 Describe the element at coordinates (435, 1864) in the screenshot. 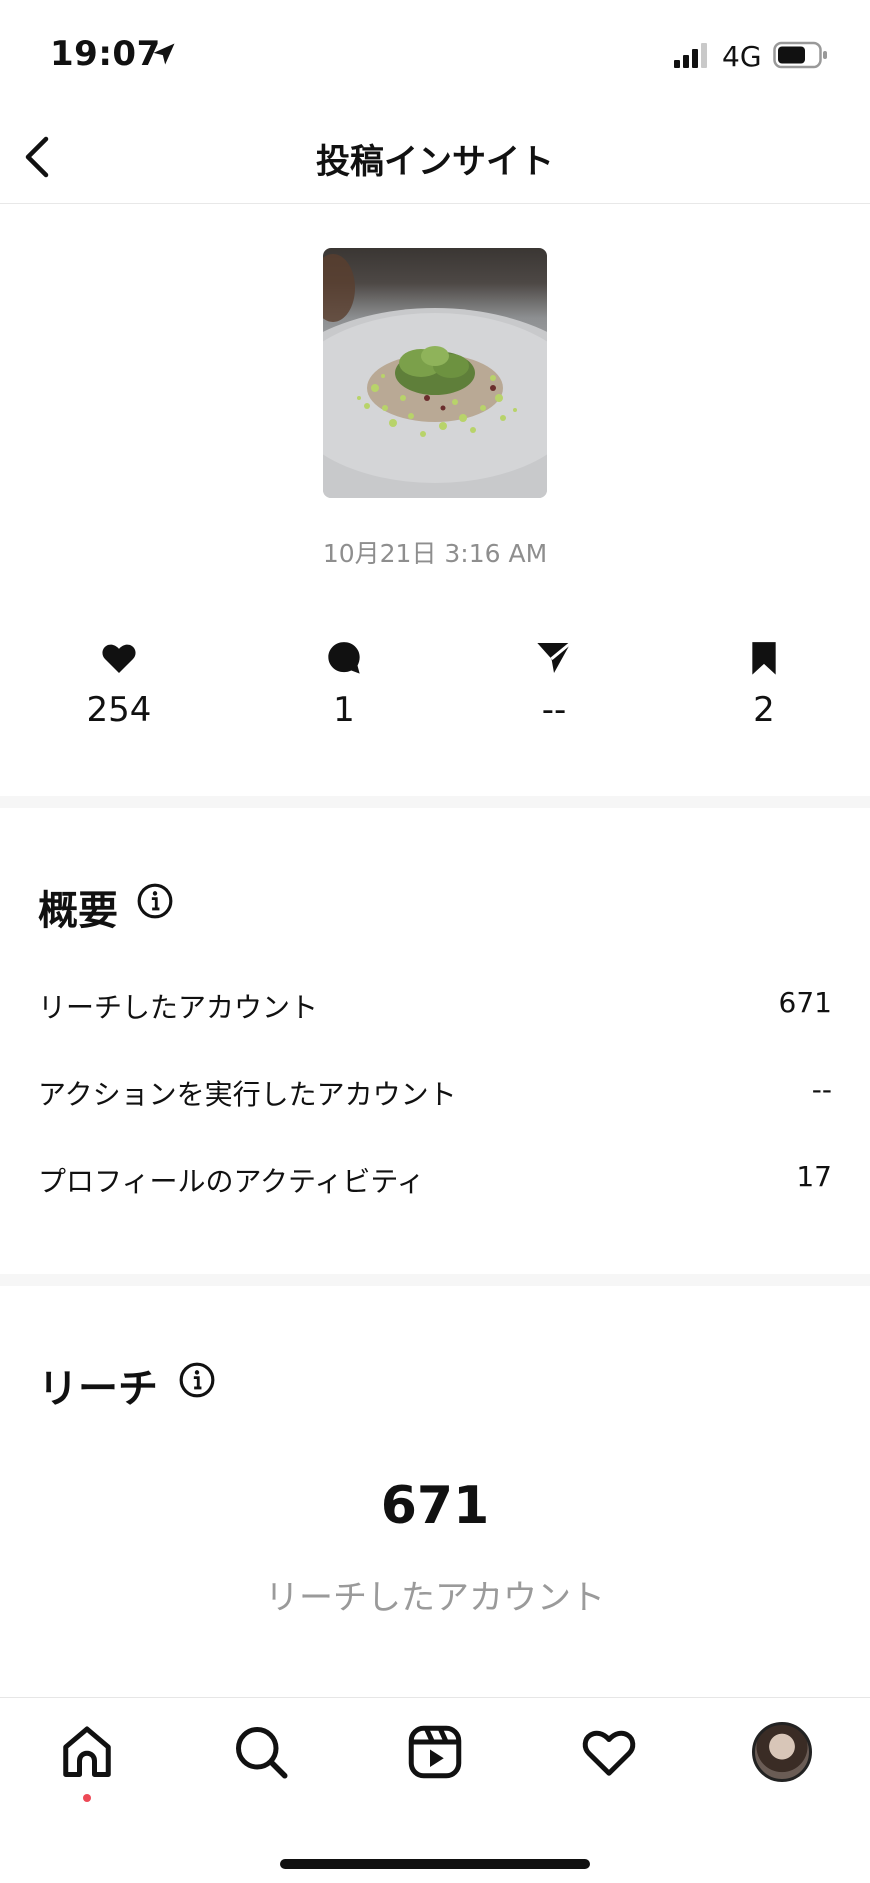

I see `home-indicator` at that location.